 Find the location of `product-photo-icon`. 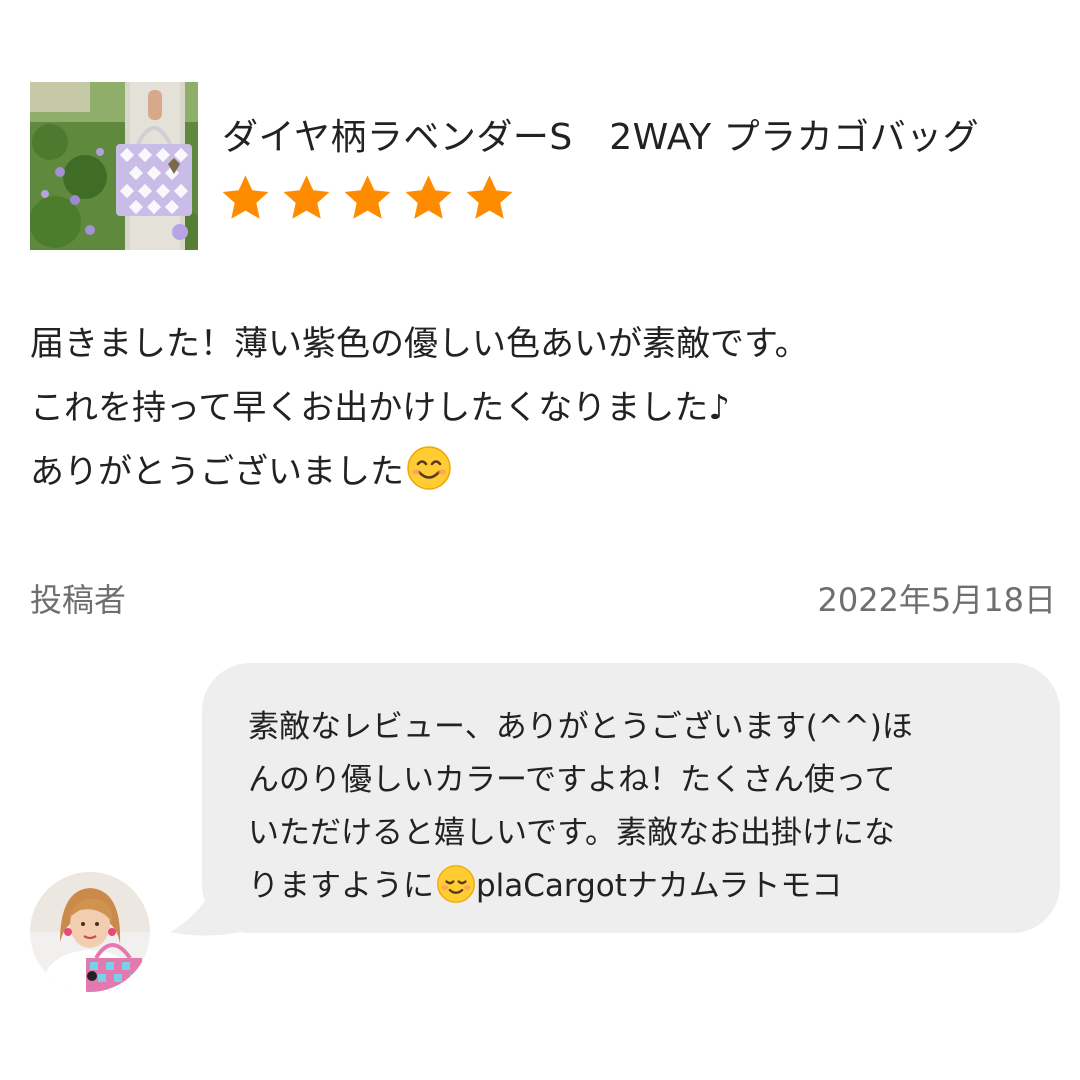

product-photo-icon is located at coordinates (114, 166).